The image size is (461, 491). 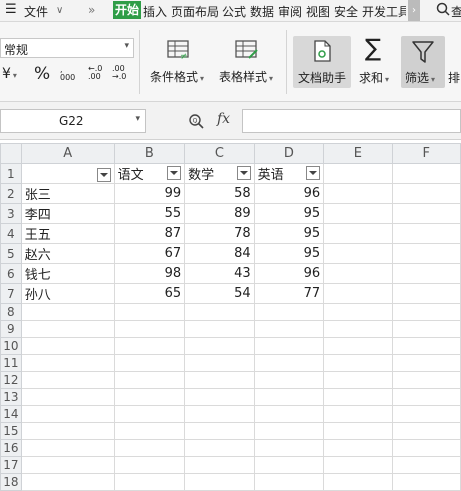 What do you see at coordinates (346, 11) in the screenshot?
I see `tab-security: 安全` at bounding box center [346, 11].